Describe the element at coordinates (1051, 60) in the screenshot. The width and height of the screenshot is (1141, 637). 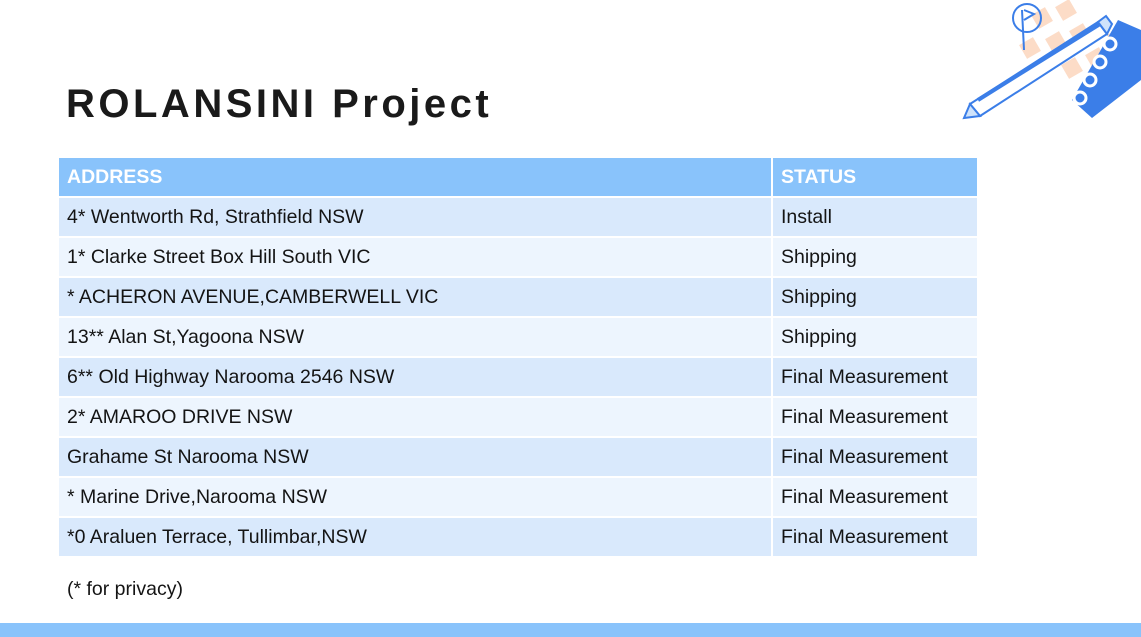
I see `stationery-illustration` at that location.